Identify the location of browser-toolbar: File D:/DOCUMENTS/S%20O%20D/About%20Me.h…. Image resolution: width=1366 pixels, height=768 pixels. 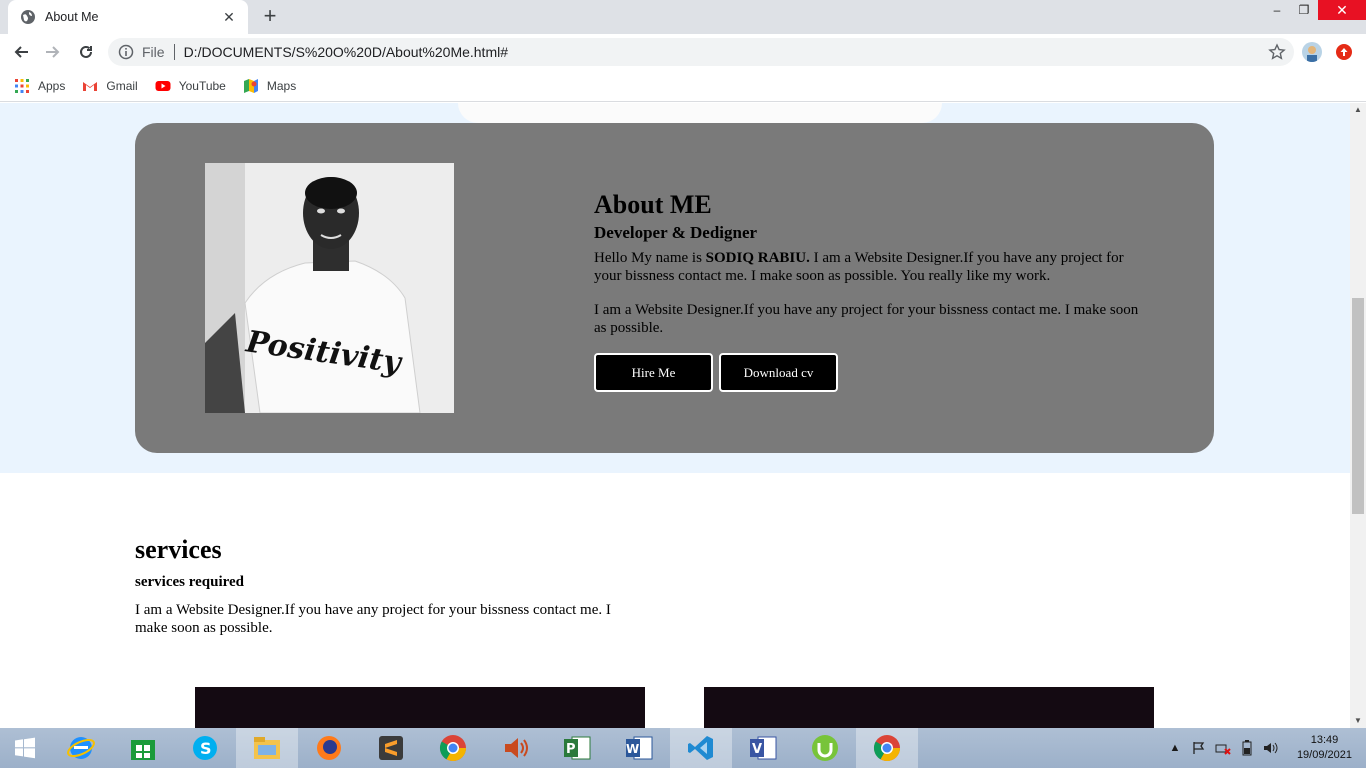
(683, 52).